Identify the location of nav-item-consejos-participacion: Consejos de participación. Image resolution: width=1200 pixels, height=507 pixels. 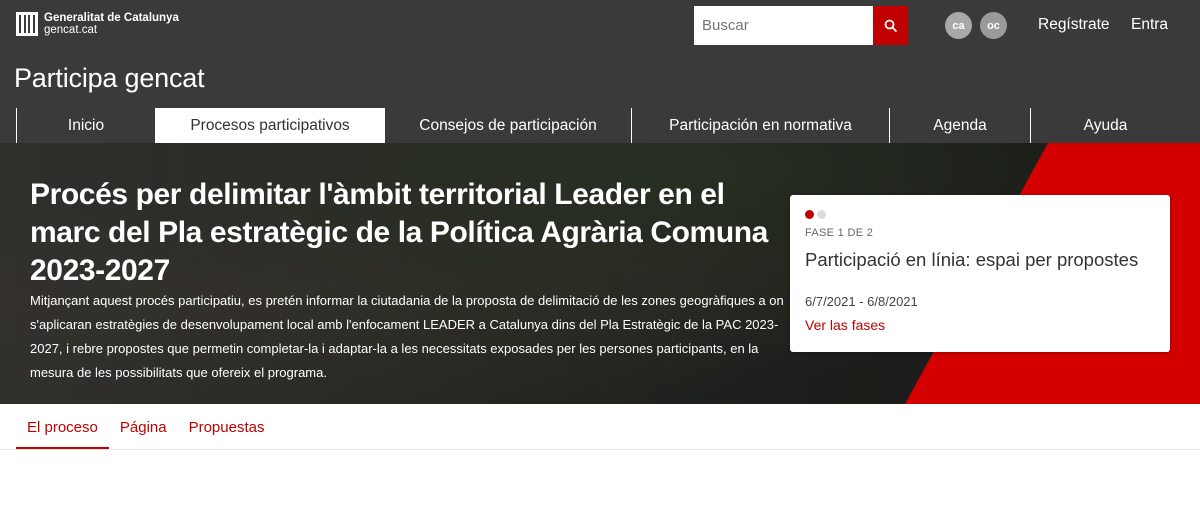
(508, 125).